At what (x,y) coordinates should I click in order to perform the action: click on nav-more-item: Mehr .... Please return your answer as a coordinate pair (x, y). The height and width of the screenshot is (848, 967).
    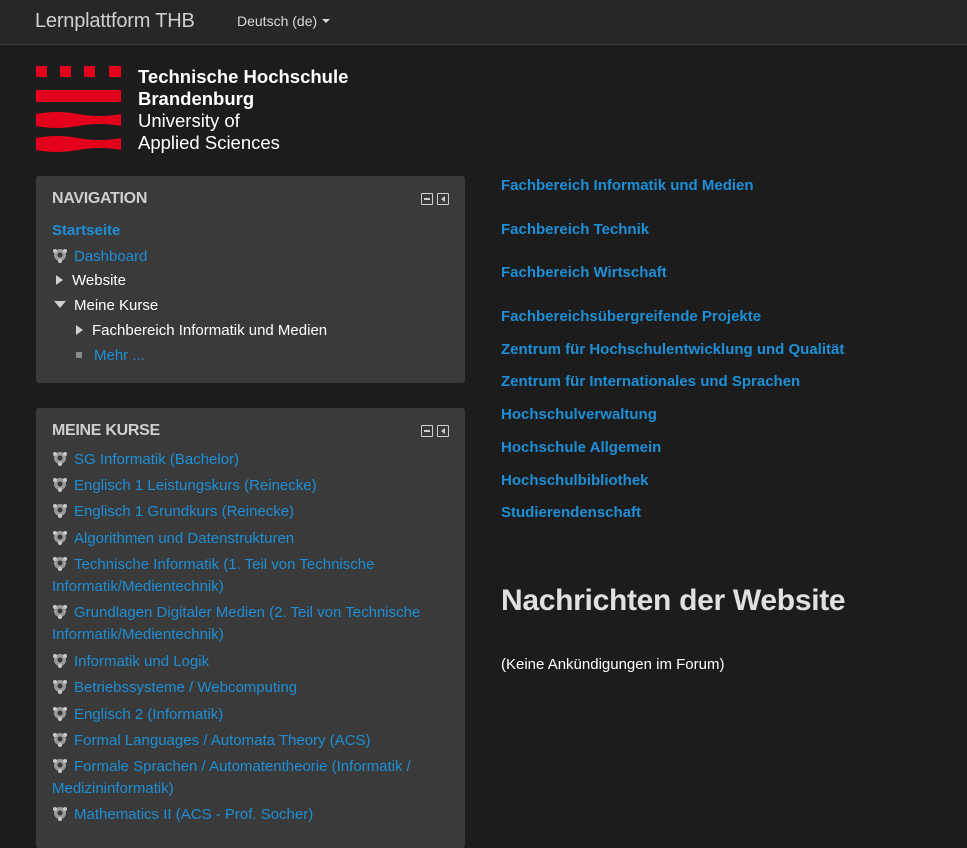
    Looking at the image, I should click on (110, 355).